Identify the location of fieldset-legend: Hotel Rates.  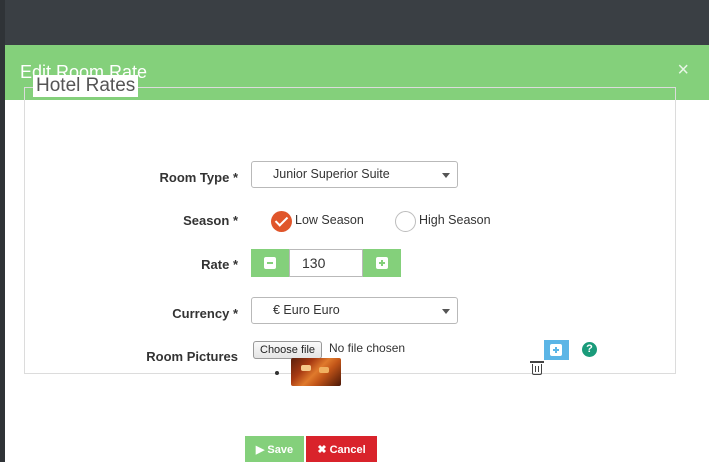
(86, 86).